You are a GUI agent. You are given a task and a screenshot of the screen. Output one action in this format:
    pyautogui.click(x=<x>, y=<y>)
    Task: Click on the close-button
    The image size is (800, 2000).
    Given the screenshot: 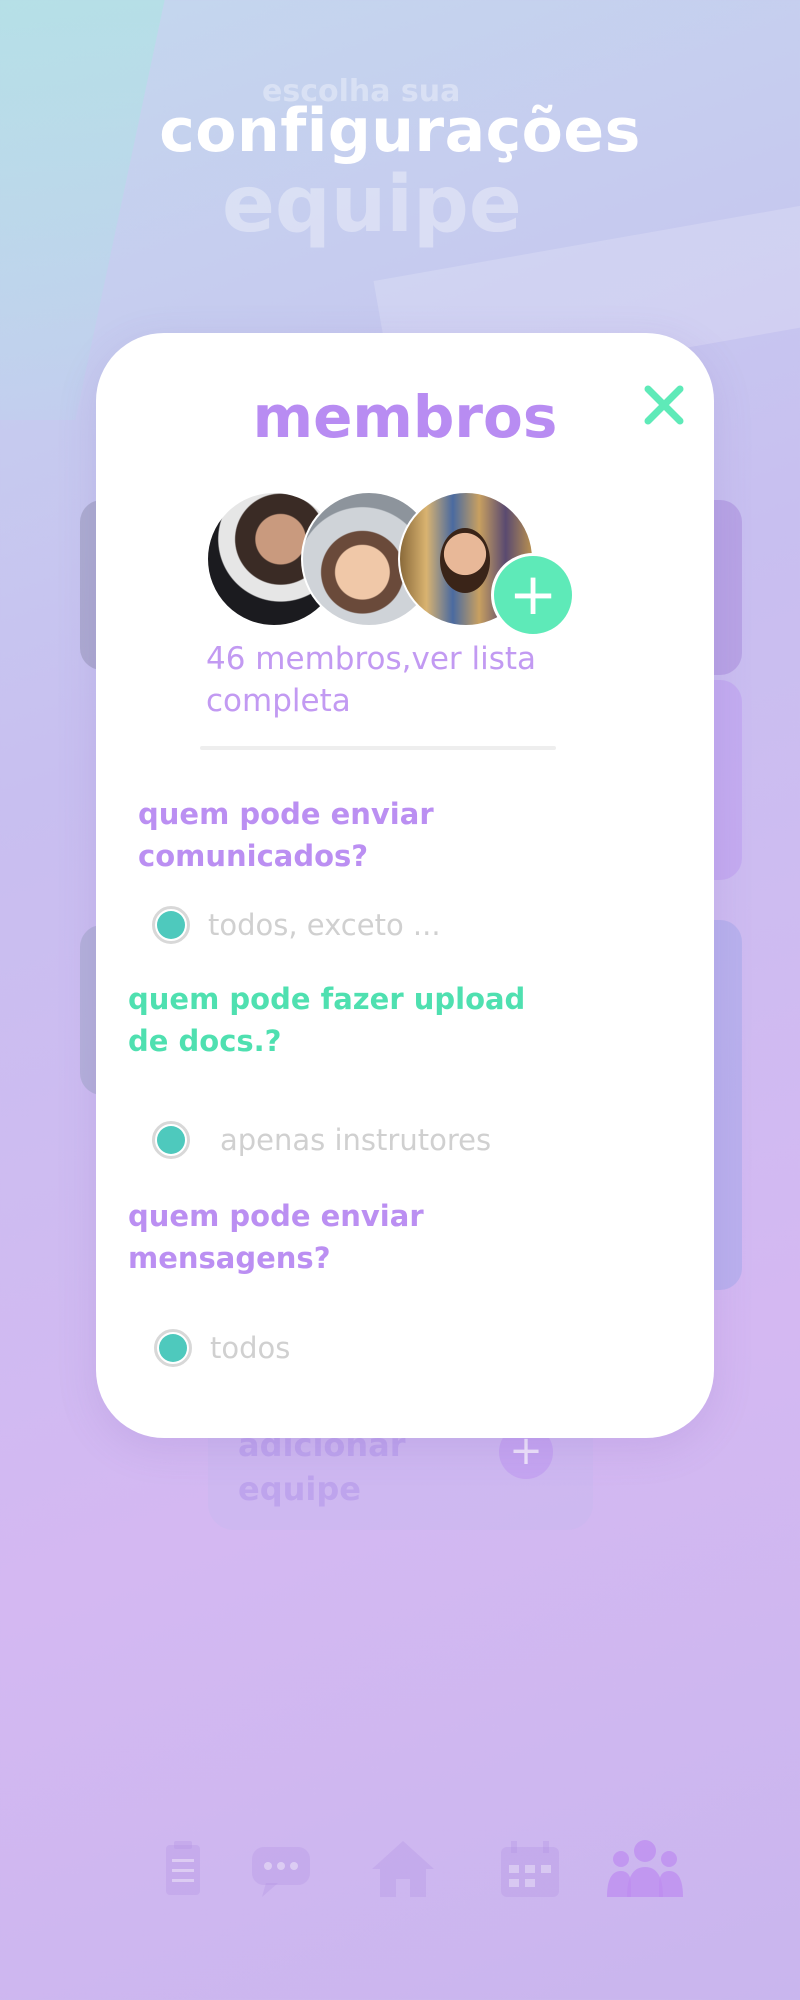 What is the action you would take?
    pyautogui.click(x=664, y=405)
    